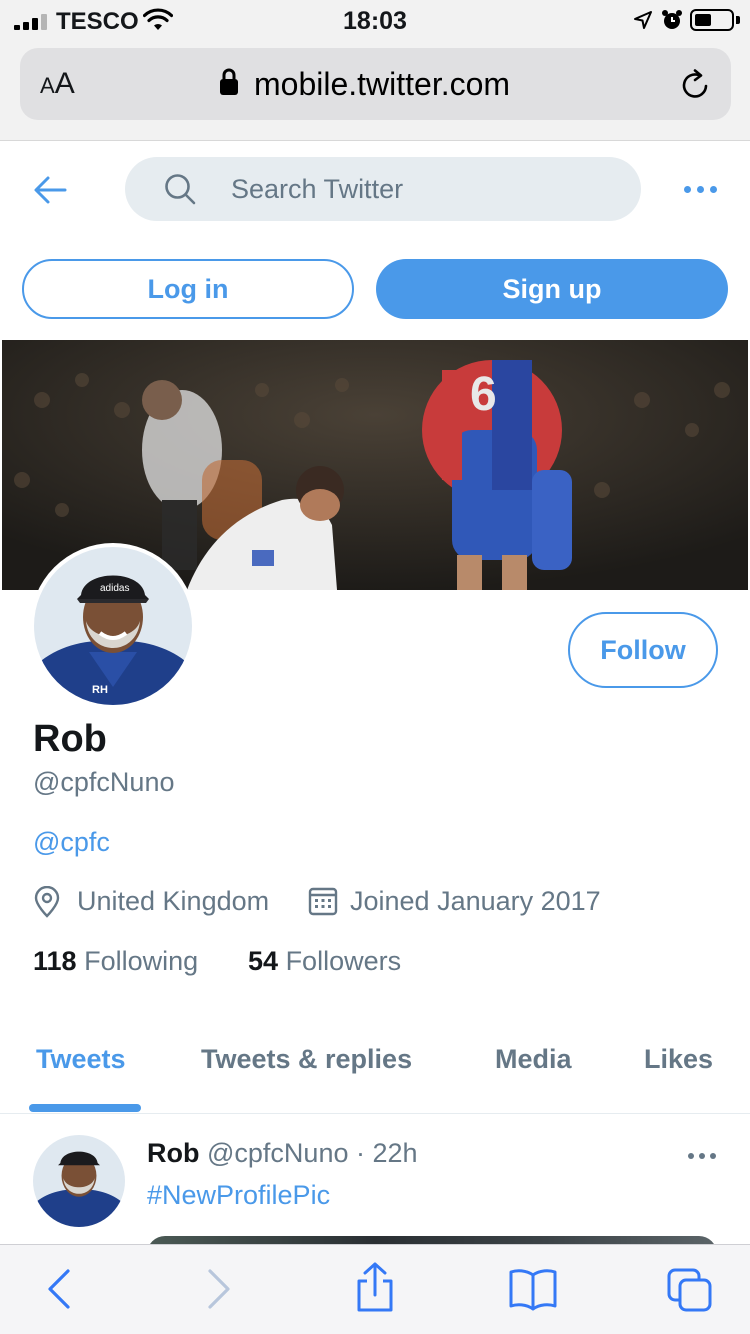  I want to click on profile-display-name: Rob, so click(70, 739).